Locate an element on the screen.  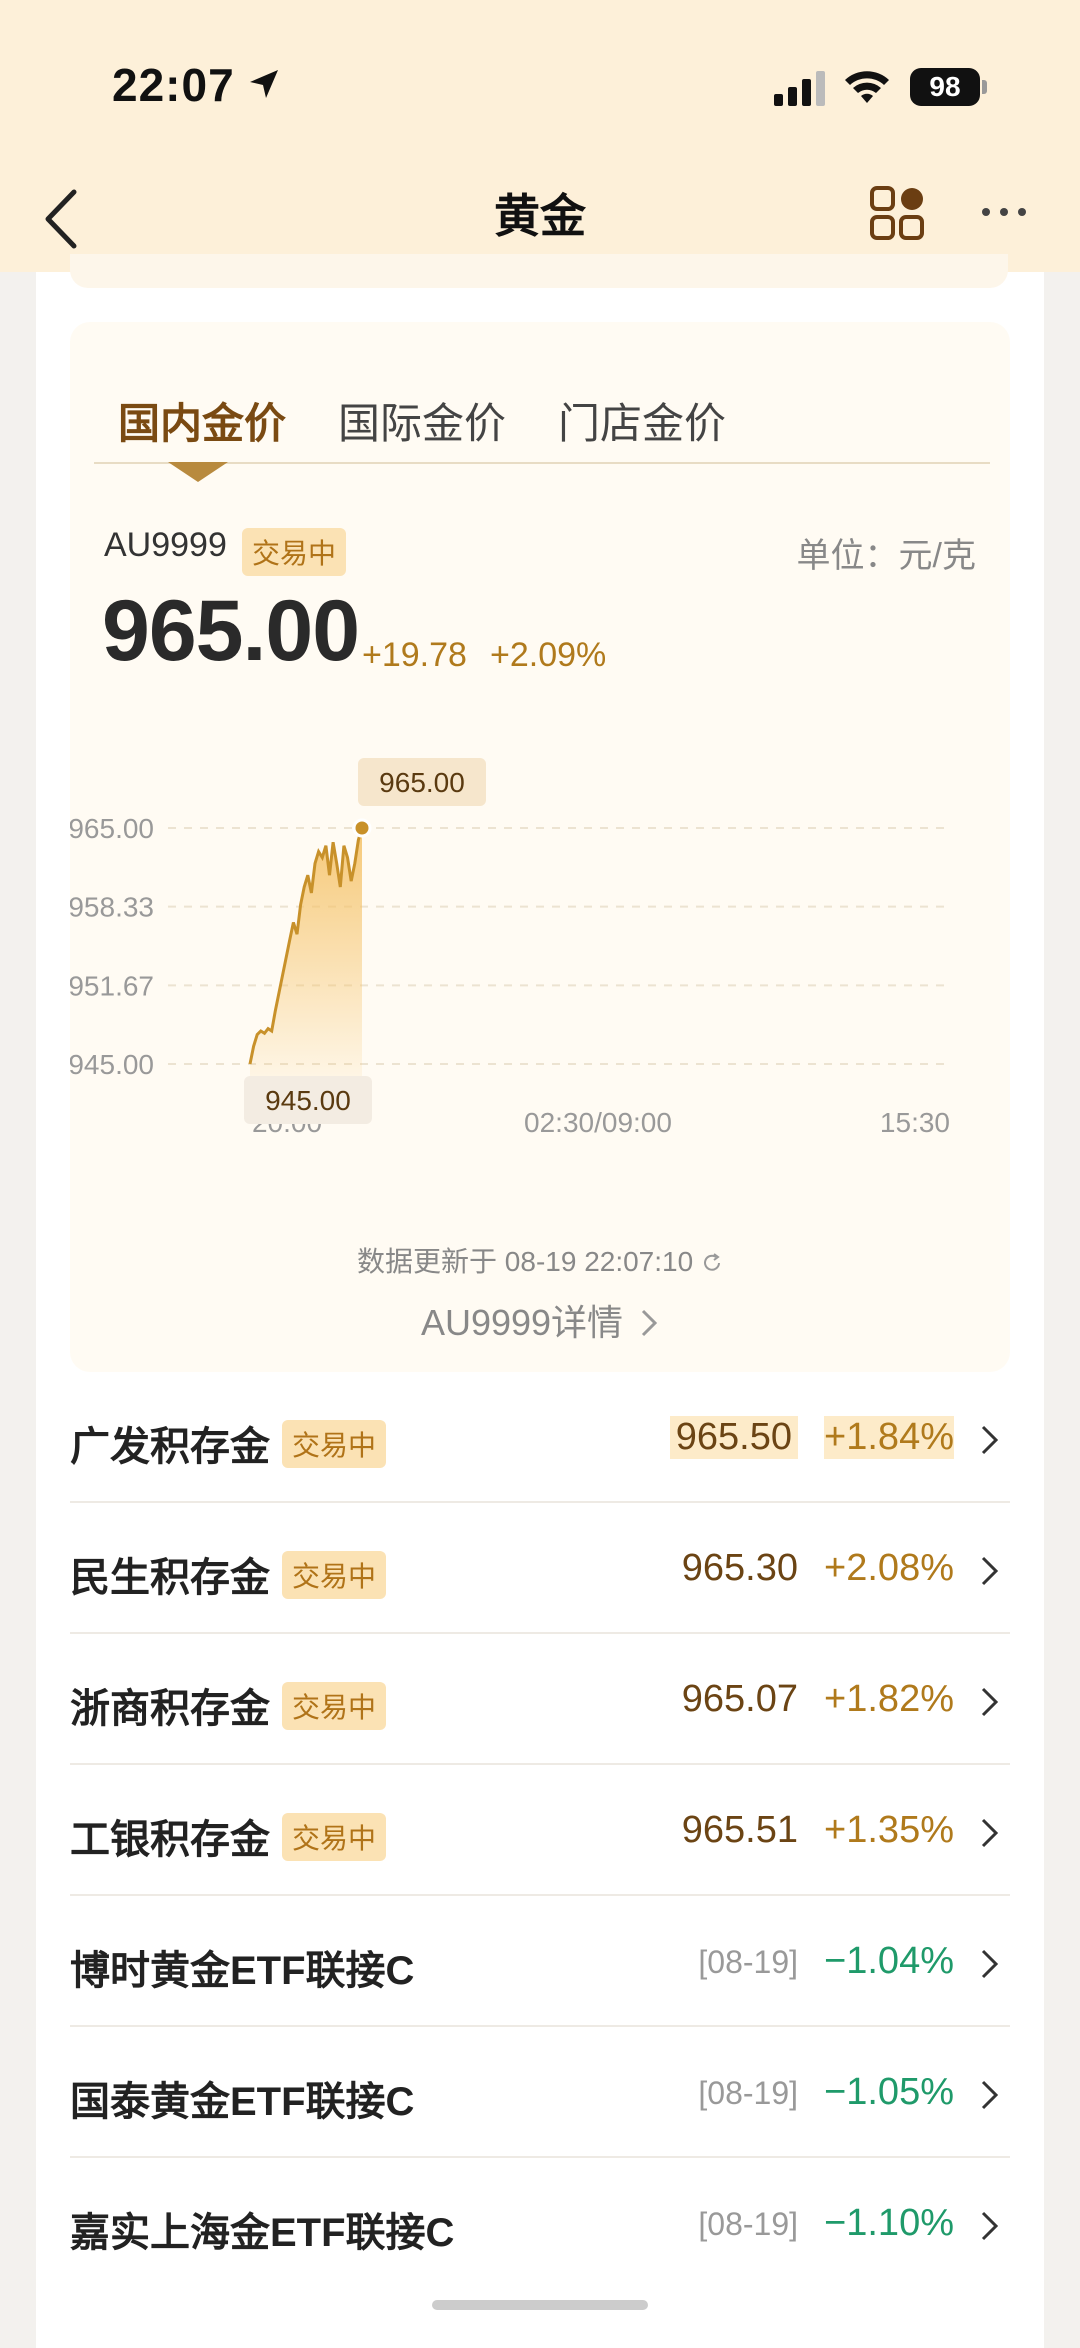
product-price: 965.50 is located at coordinates (733, 1437).